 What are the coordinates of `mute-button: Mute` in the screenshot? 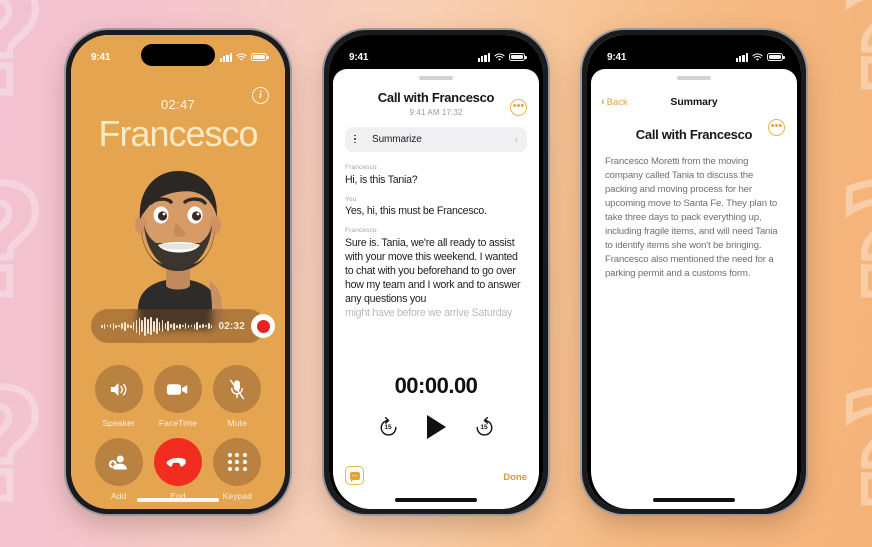 It's located at (237, 396).